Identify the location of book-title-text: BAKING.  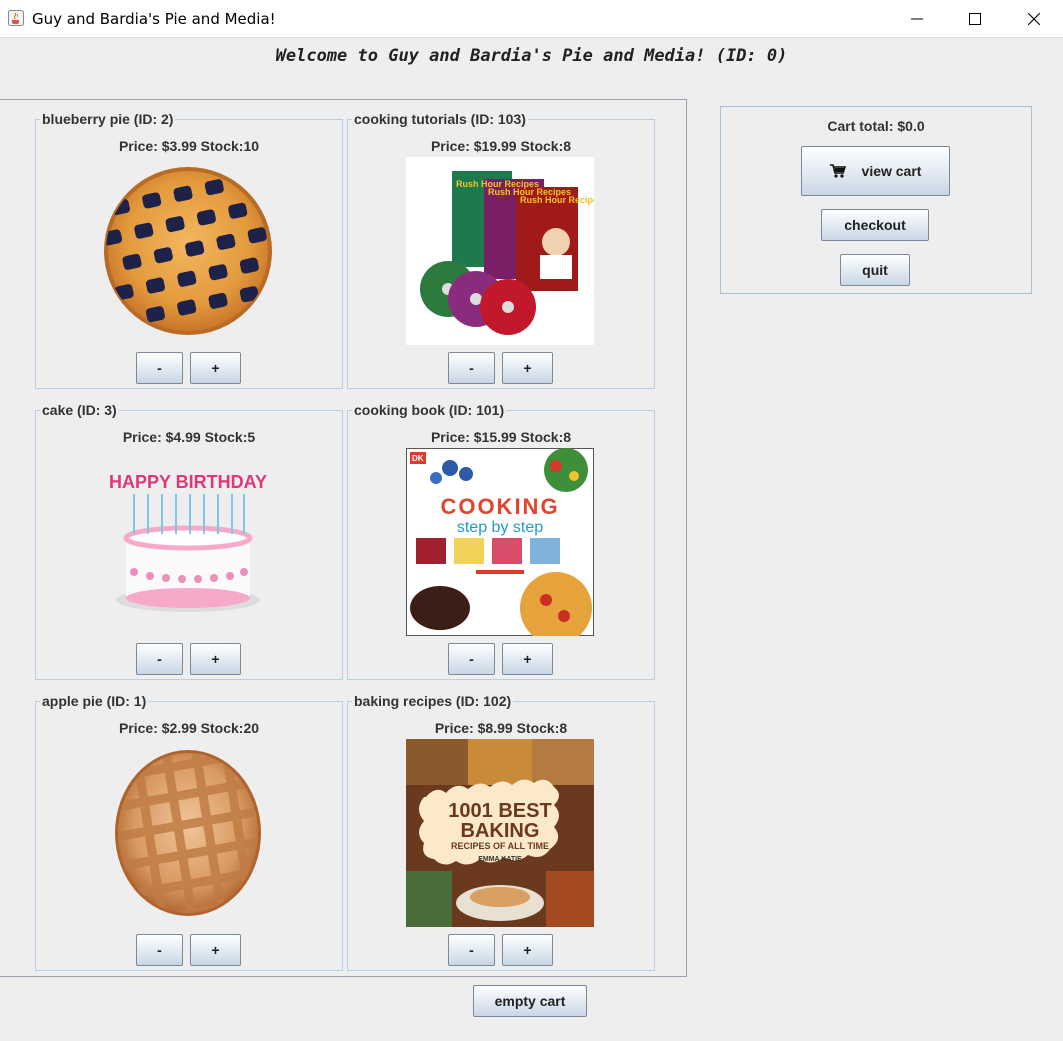
(500, 831).